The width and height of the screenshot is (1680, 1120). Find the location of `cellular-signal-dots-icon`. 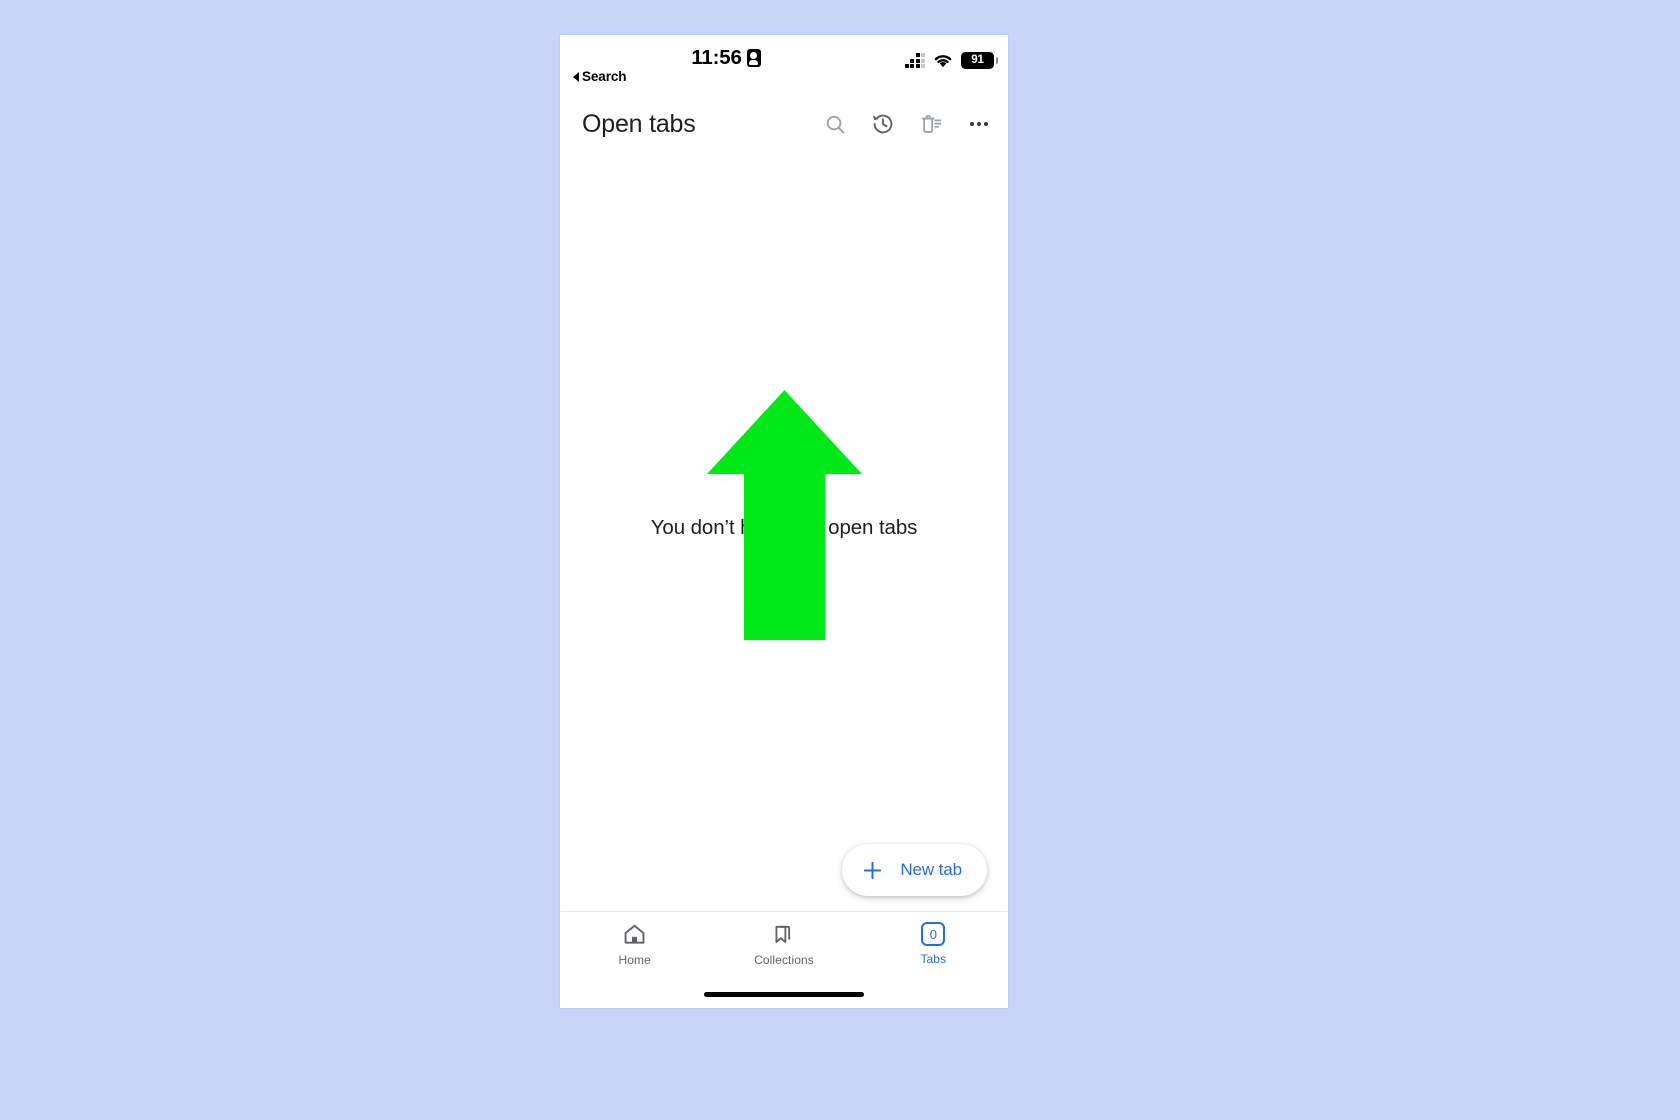

cellular-signal-dots-icon is located at coordinates (914, 60).